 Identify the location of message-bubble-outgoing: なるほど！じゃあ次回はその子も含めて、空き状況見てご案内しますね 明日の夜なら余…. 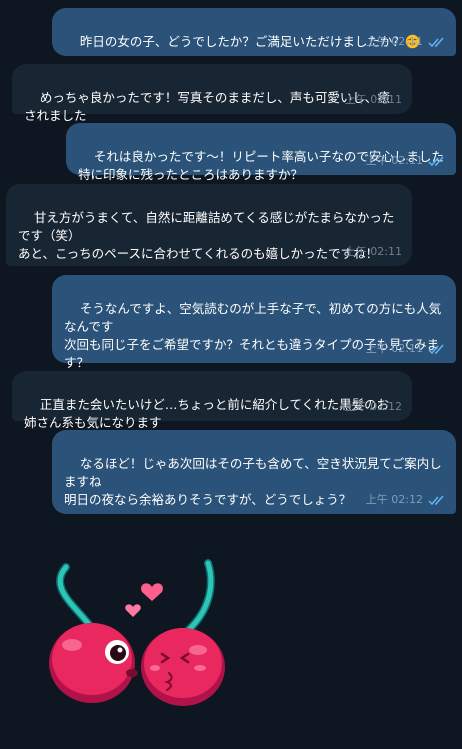
(254, 472).